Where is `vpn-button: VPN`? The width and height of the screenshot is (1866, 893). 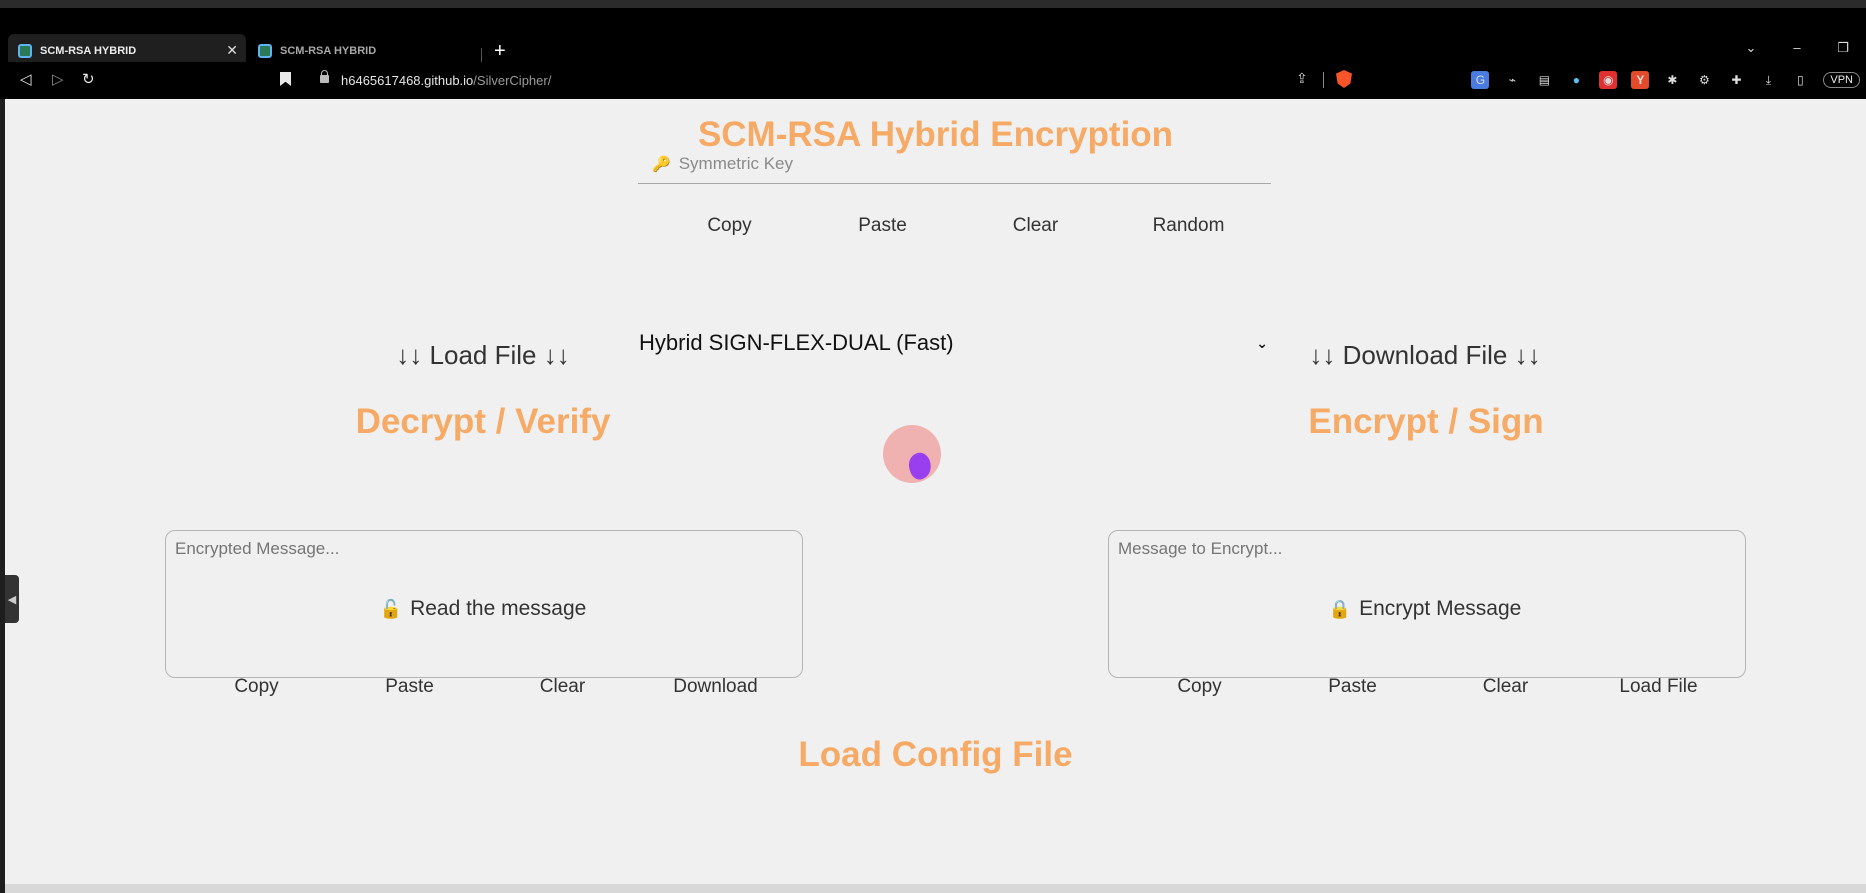 vpn-button: VPN is located at coordinates (1841, 80).